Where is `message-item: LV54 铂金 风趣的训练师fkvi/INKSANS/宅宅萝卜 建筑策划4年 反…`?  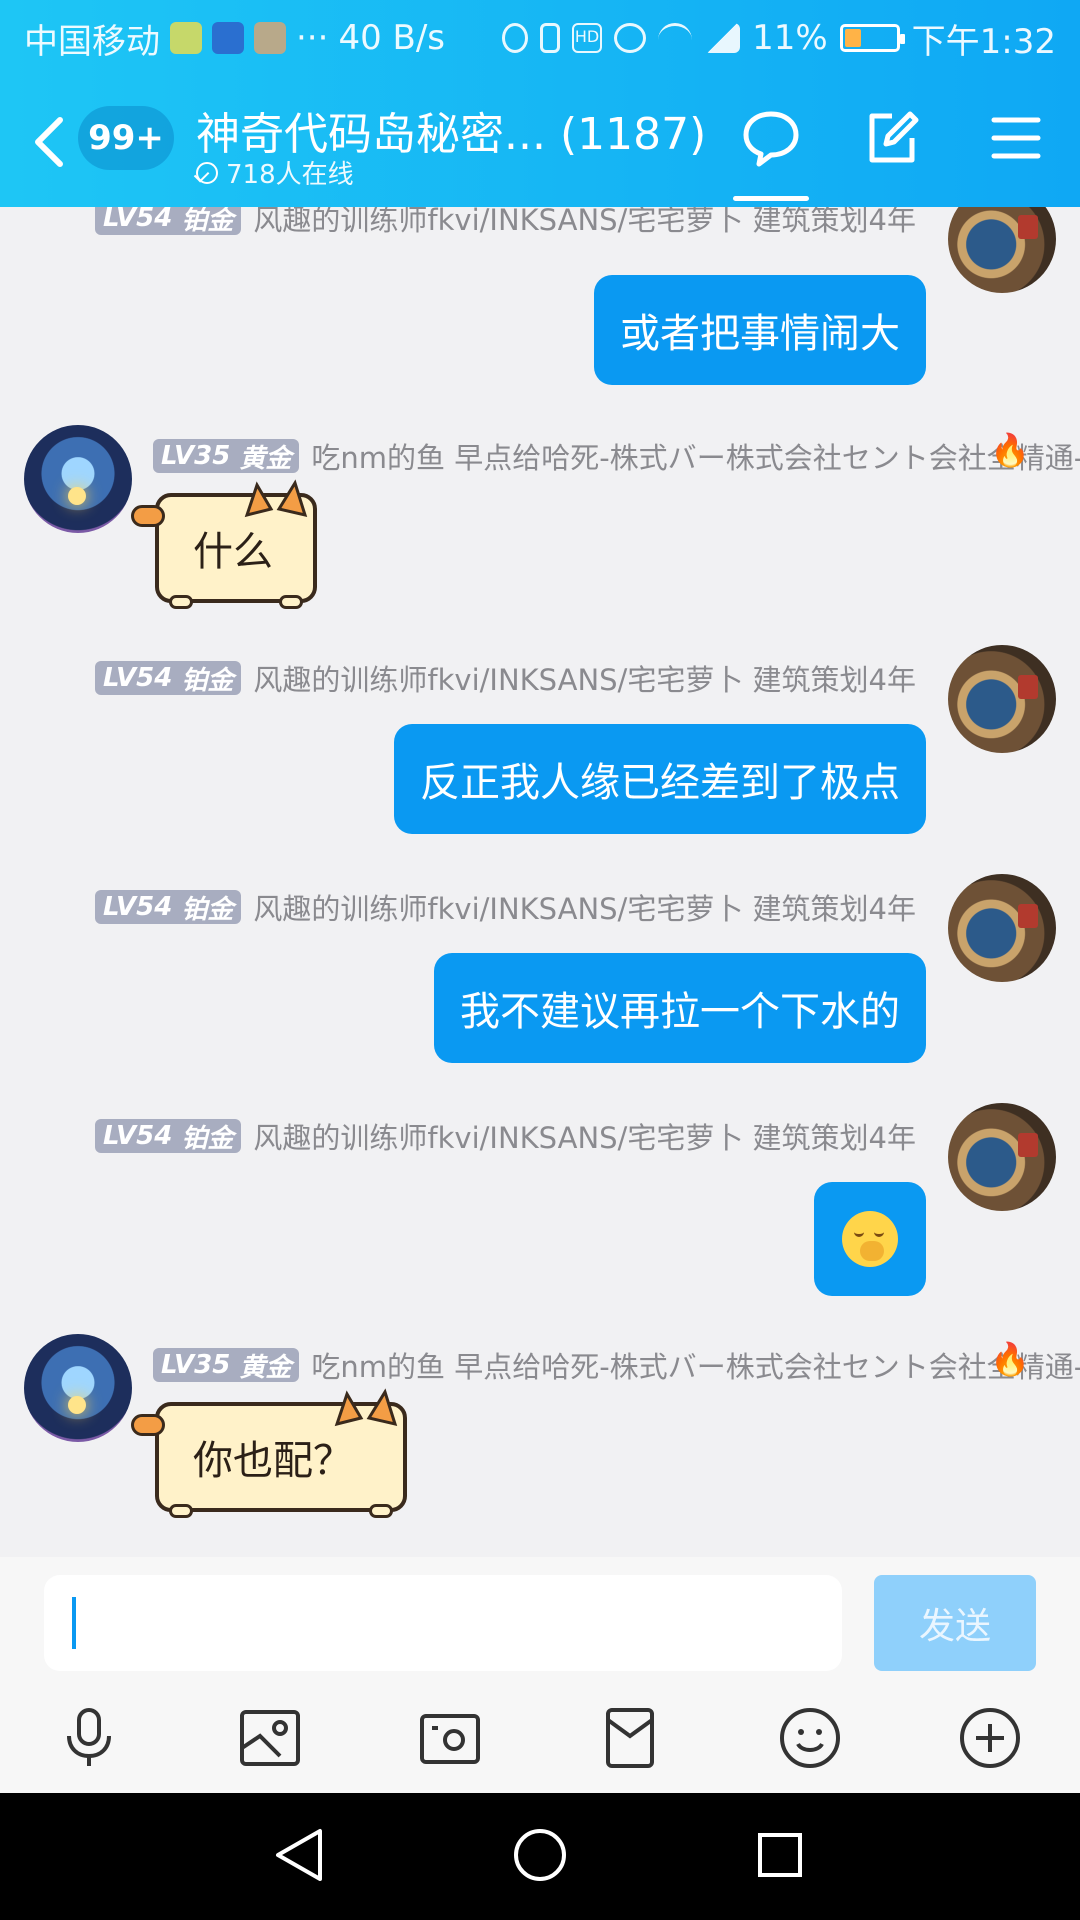 message-item: LV54 铂金 风趣的训练师fkvi/INKSANS/宅宅萝卜 建筑策划4年 反… is located at coordinates (540, 755).